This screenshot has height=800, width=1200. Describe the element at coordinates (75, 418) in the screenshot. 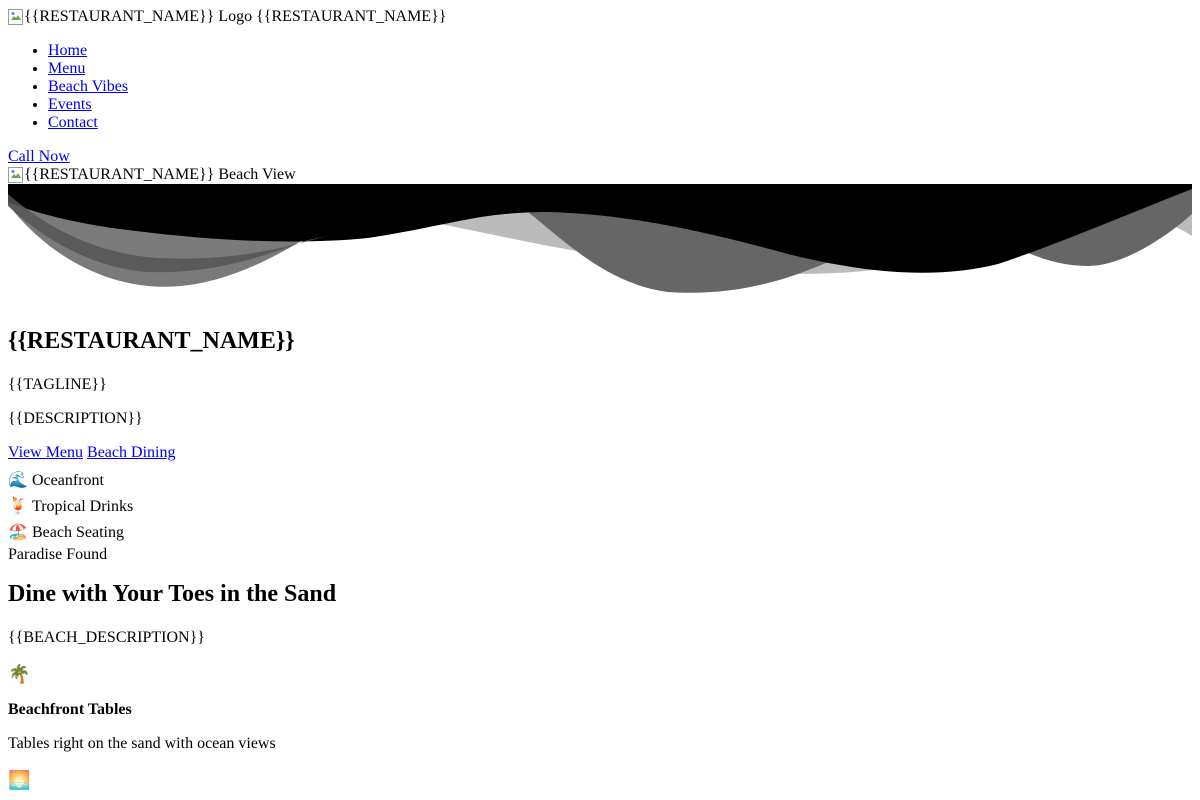

I see `hero-description: {{DESCRIPTION}}` at that location.